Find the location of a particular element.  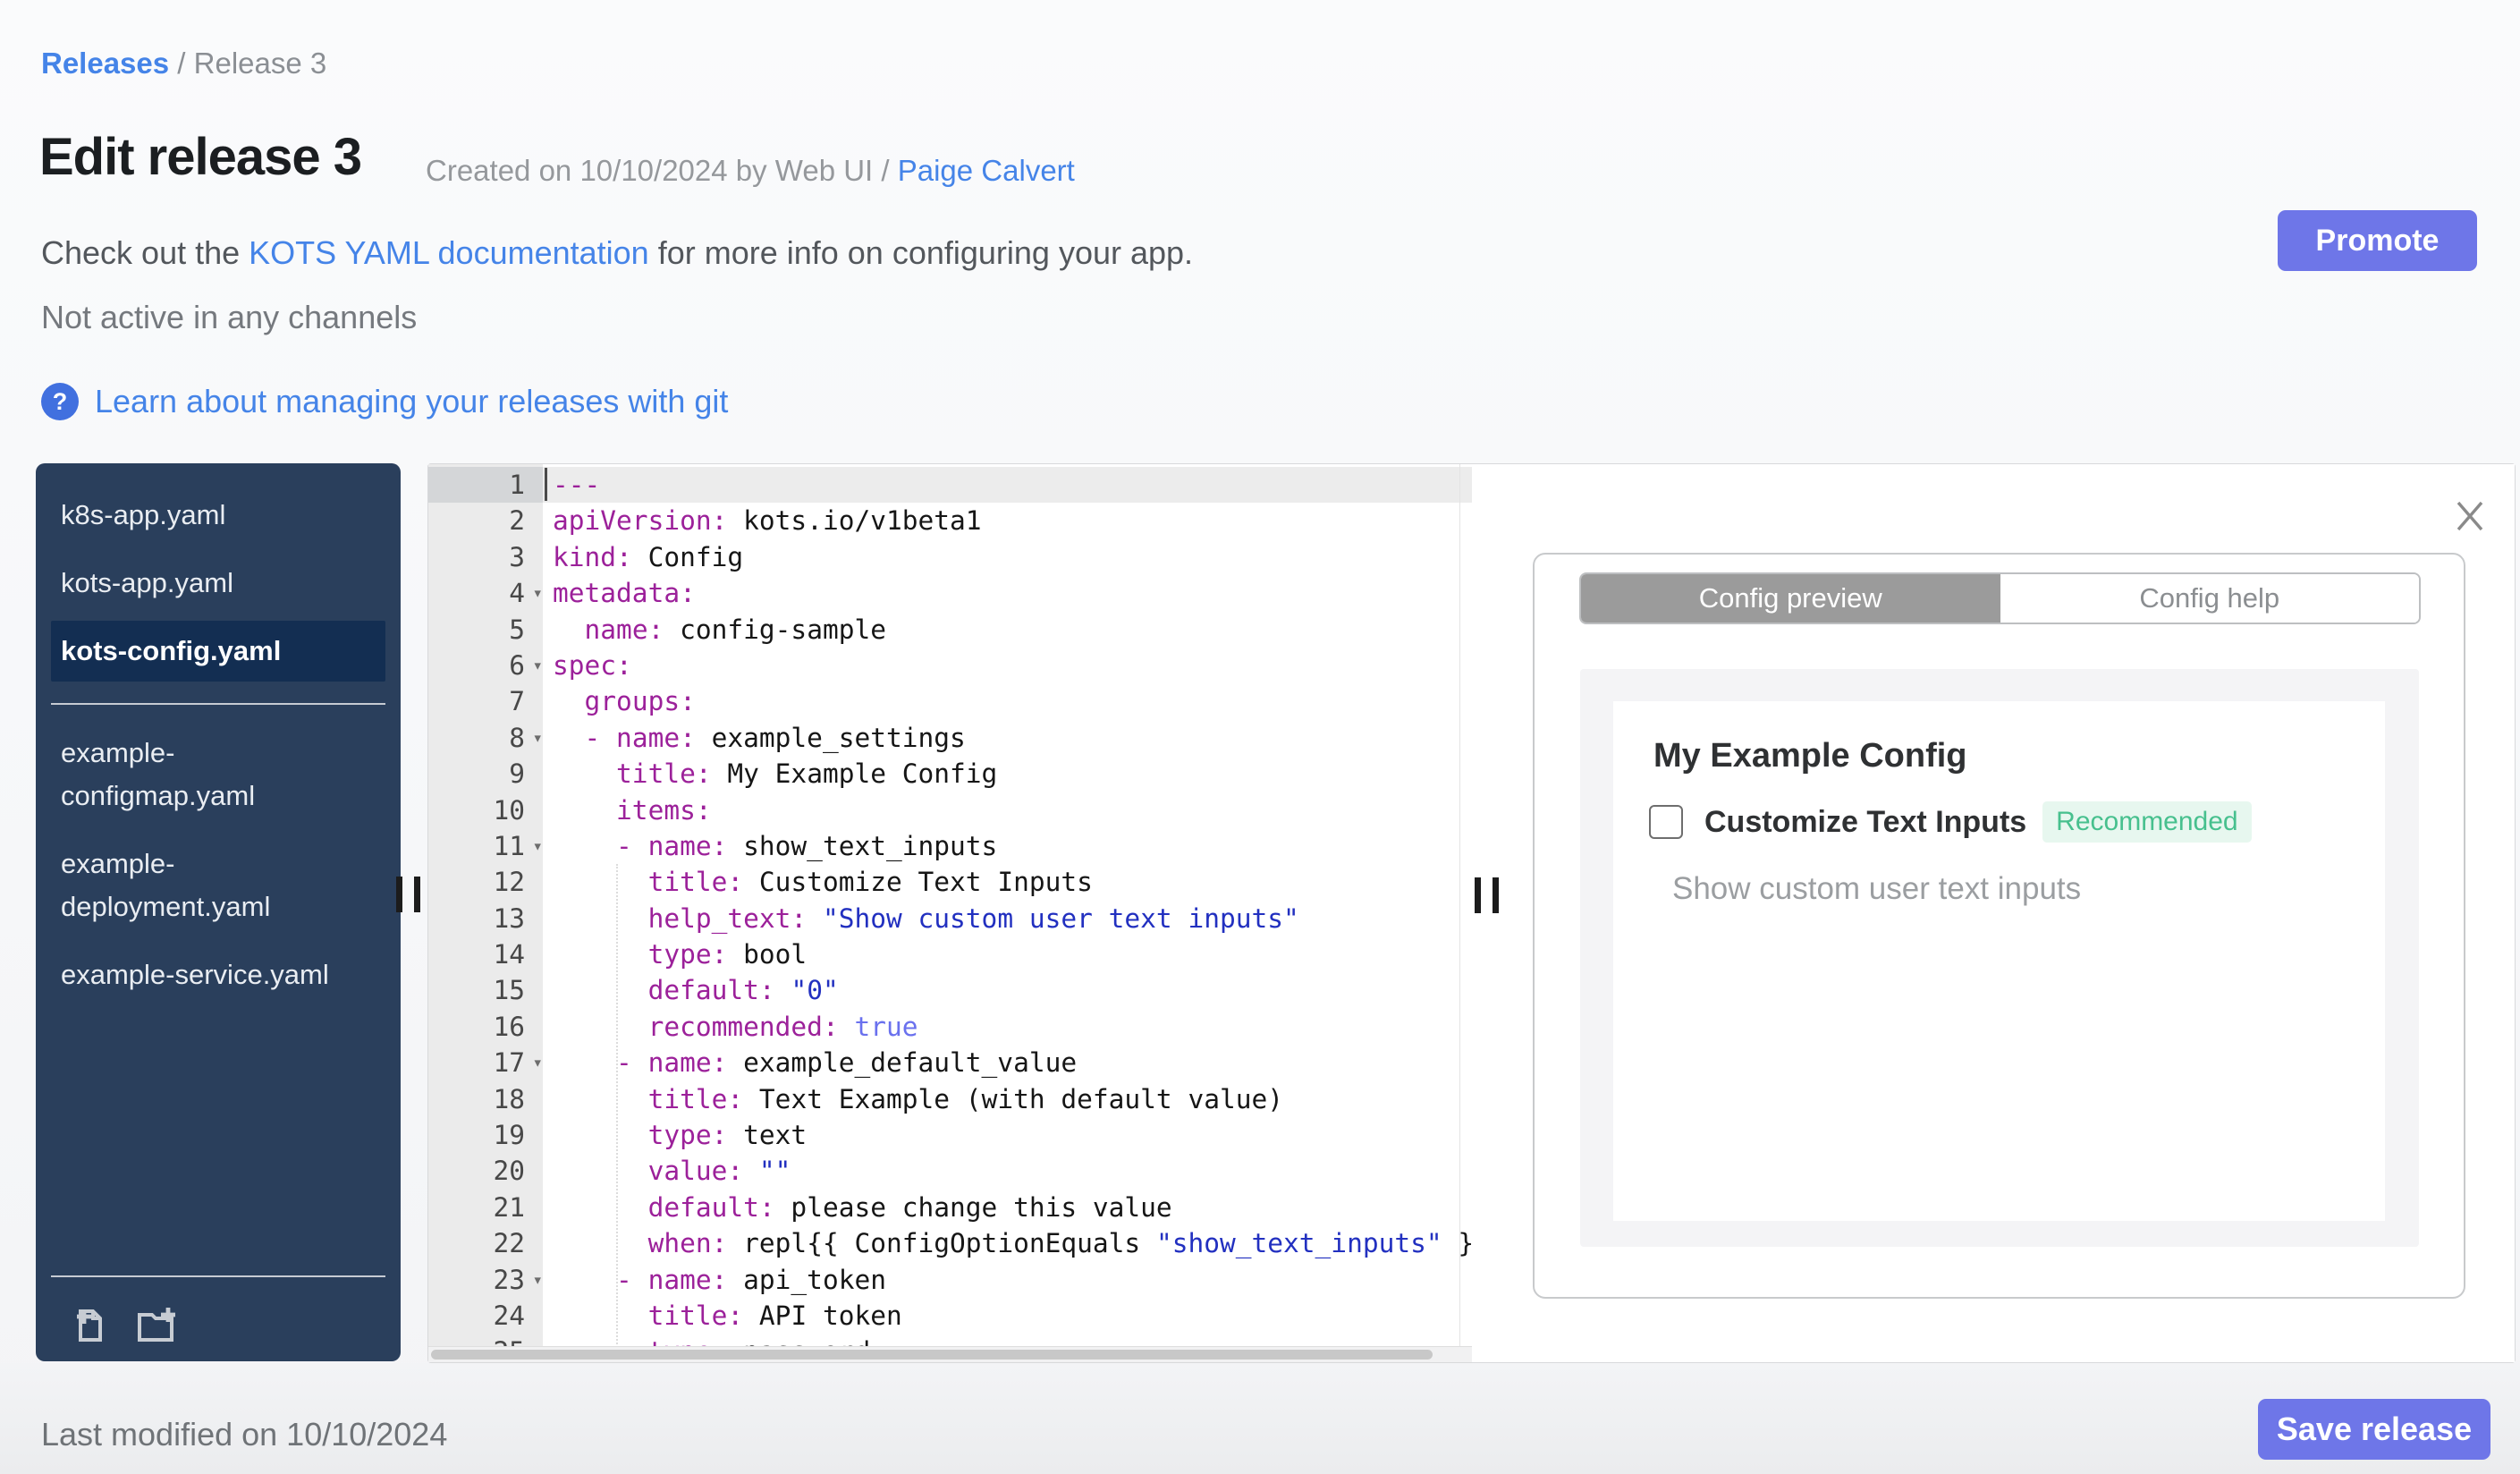

code-text: default: please change this value is located at coordinates (1007, 1207).